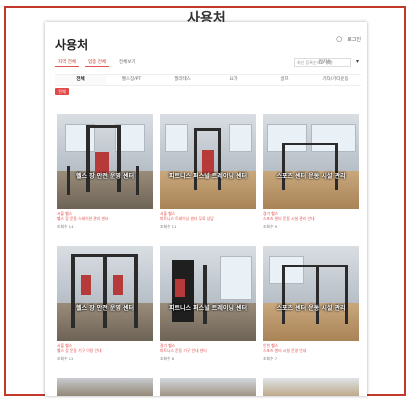 The image size is (413, 401). Describe the element at coordinates (315, 62) in the screenshot. I see `sort-value: 최신 등록순으로 정렬` at that location.